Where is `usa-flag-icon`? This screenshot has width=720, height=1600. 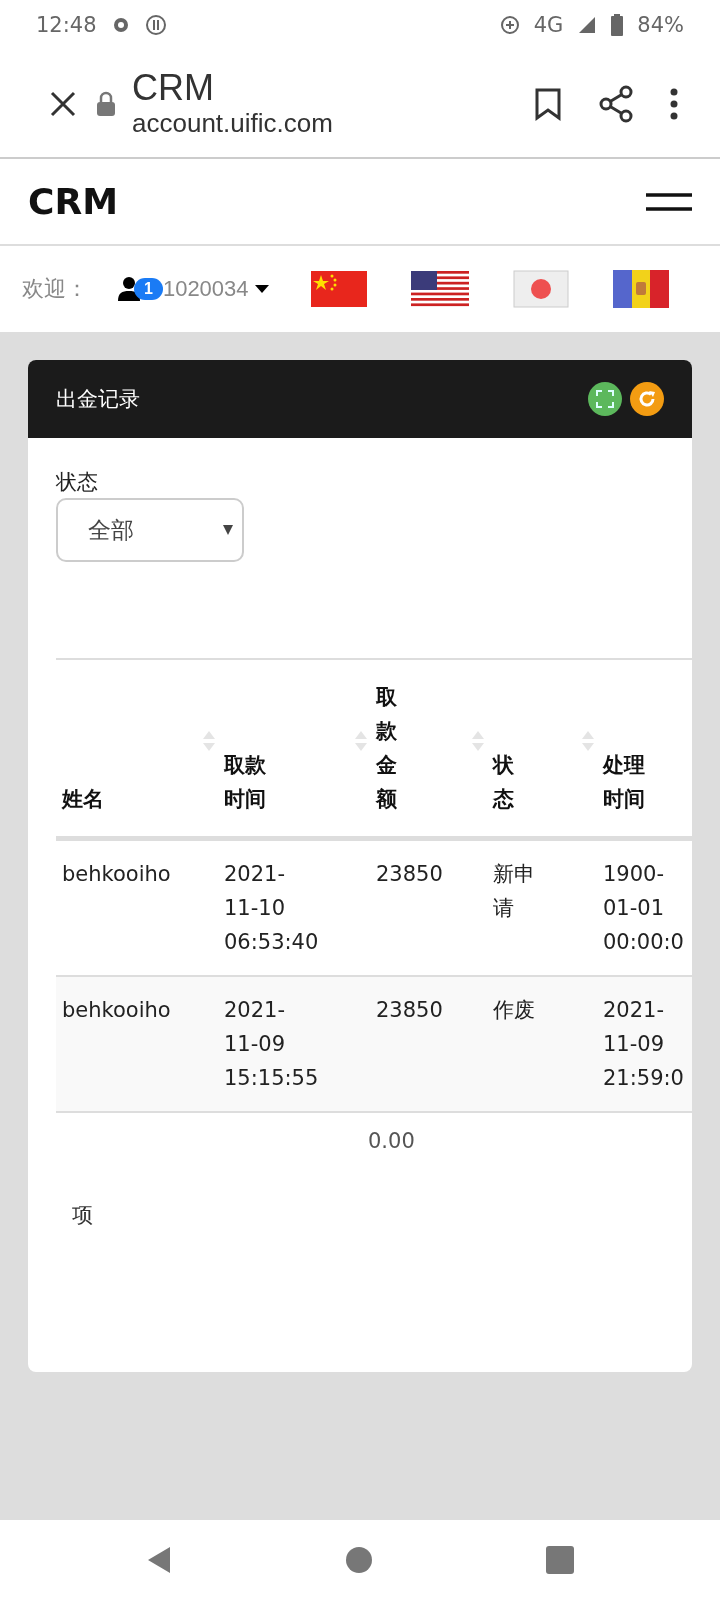 usa-flag-icon is located at coordinates (439, 289).